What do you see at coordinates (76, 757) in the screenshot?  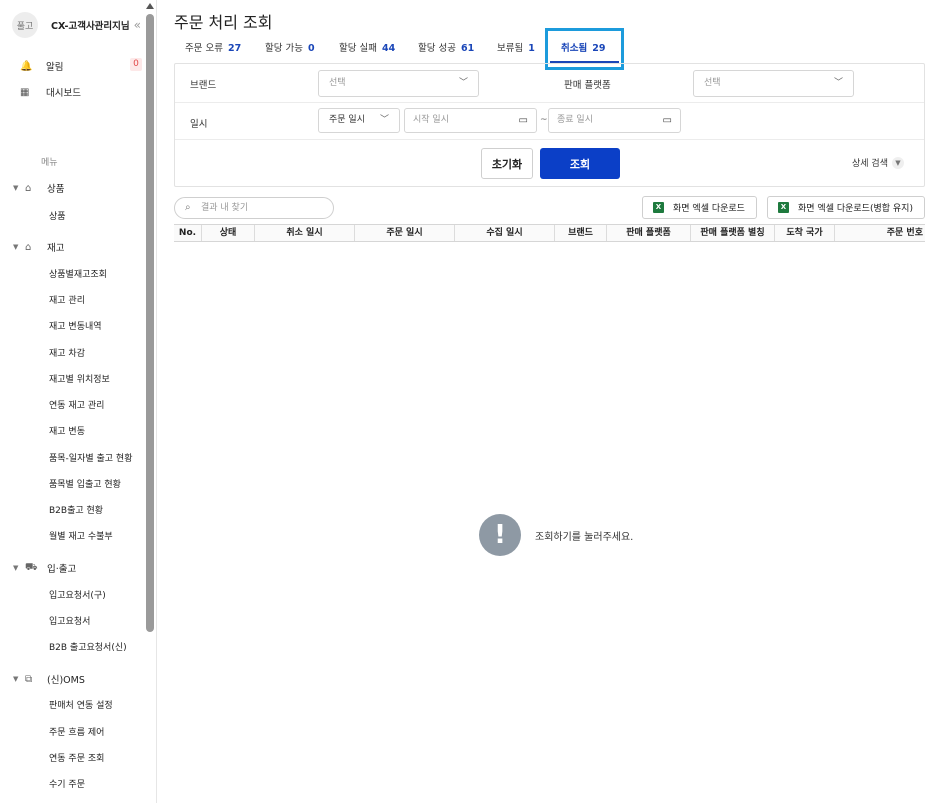 I see `sidebar-item-linked-orders: 연동 주문 조회` at bounding box center [76, 757].